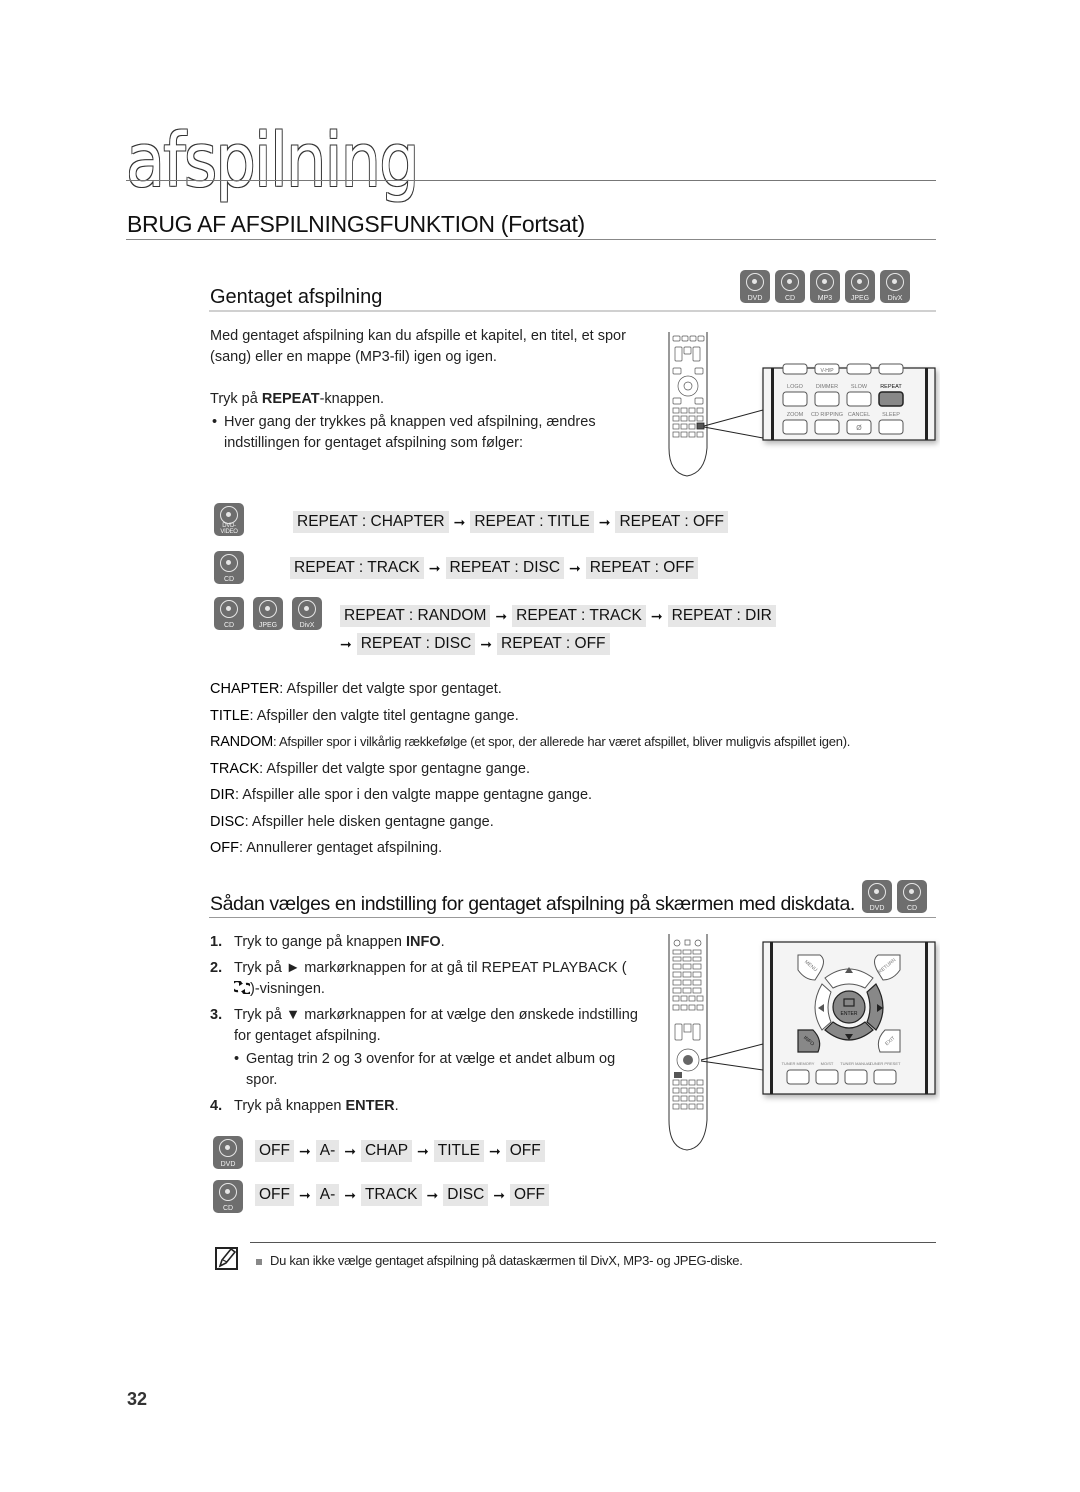  I want to click on disc-label: MP3, so click(825, 298).